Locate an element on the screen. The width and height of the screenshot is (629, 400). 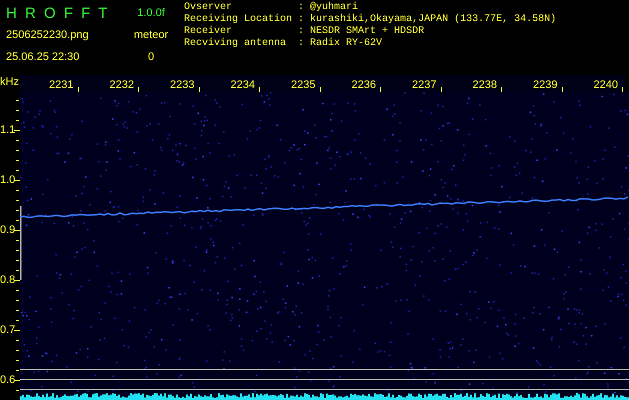
unit-label: kHz is located at coordinates (10, 82).